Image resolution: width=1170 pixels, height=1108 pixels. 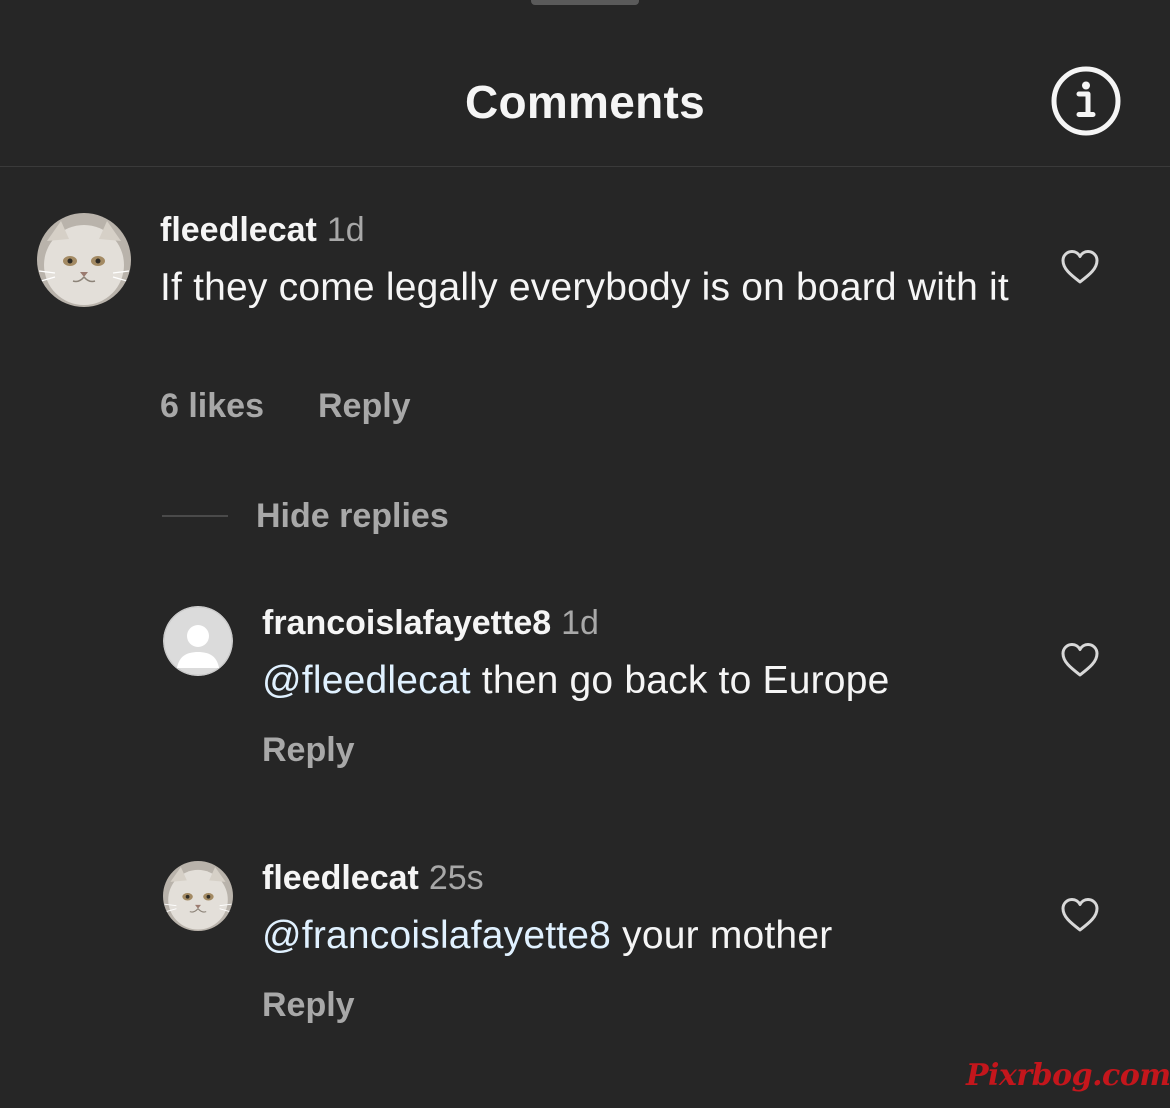 I want to click on comment-author: fleedlecat 1d, so click(x=262, y=230).